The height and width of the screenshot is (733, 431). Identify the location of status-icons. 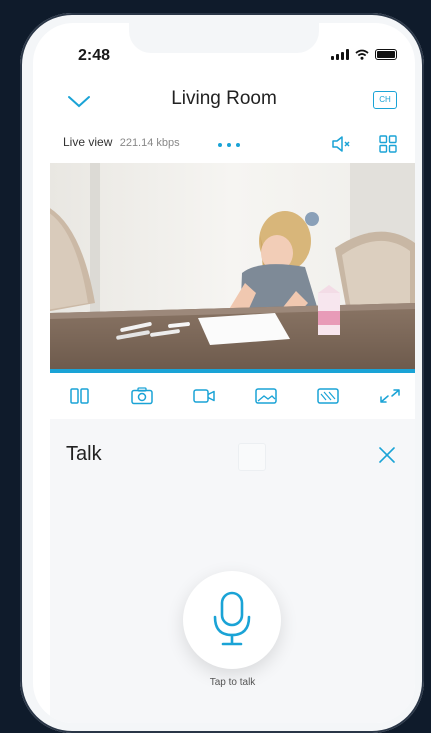
(364, 54).